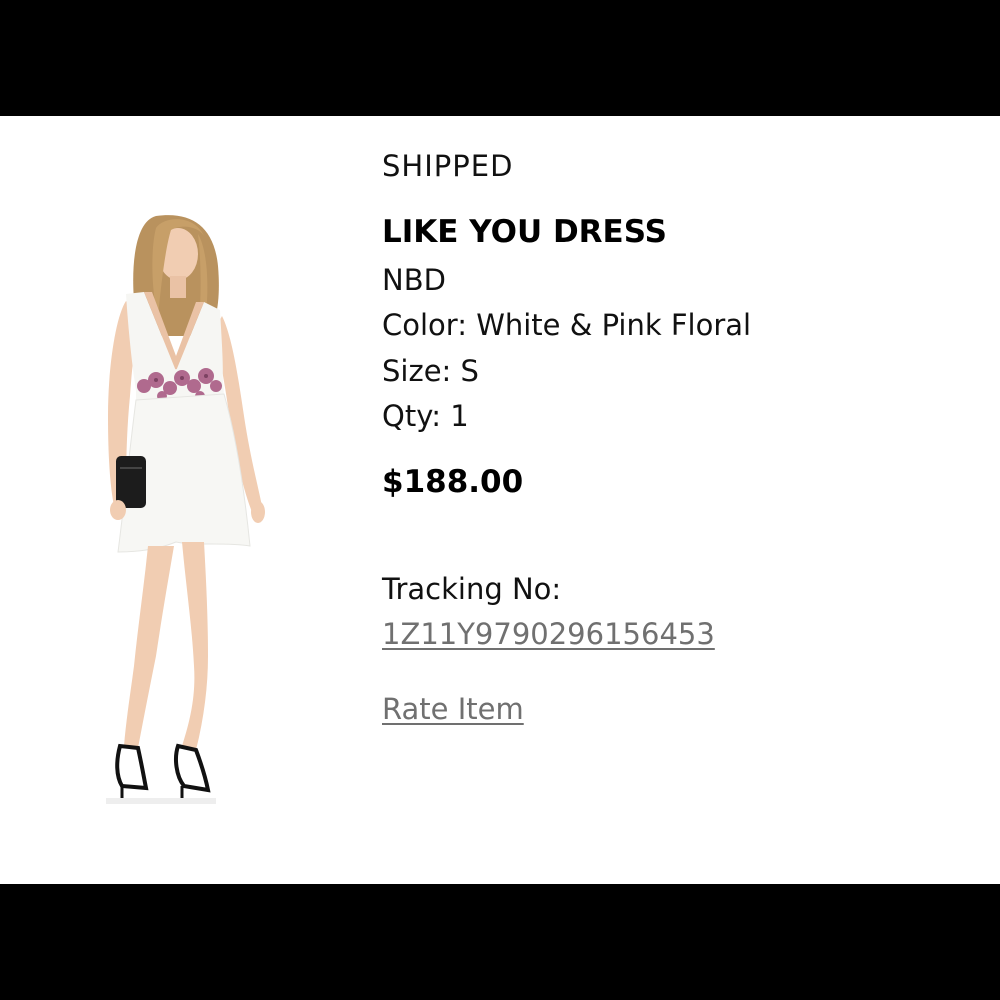 This screenshot has width=1000, height=1000. I want to click on letterbox-bottom, so click(500, 942).